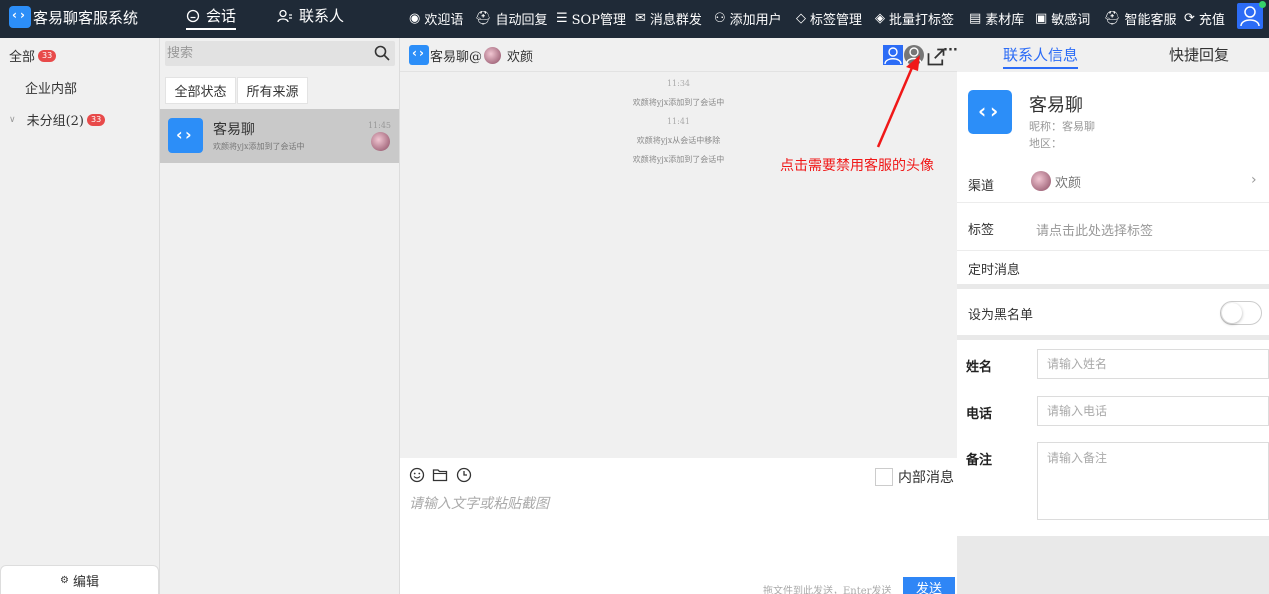  Describe the element at coordinates (1113, 312) in the screenshot. I see `blacklist-row: 设为黑名单` at that location.